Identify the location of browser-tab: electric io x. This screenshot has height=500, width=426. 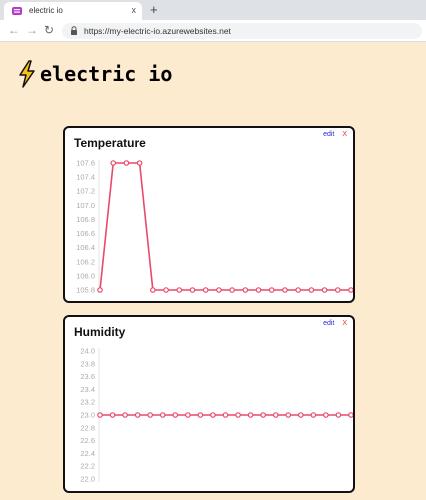
(73, 11).